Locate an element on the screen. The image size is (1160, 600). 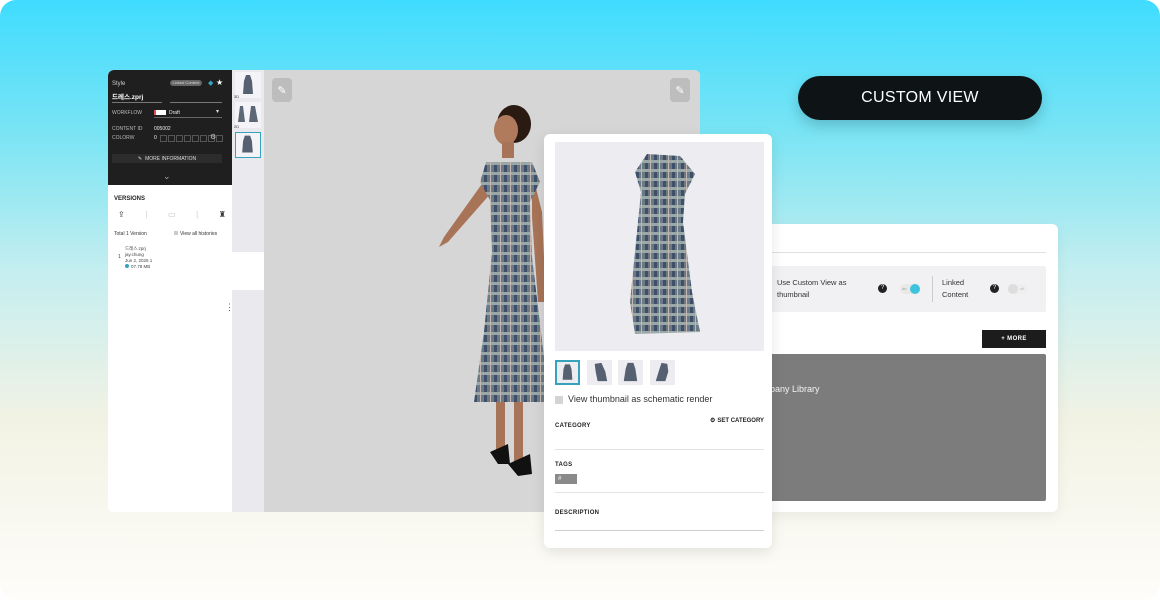
more-information-label: MORE INFORMATION is located at coordinates (171, 158).